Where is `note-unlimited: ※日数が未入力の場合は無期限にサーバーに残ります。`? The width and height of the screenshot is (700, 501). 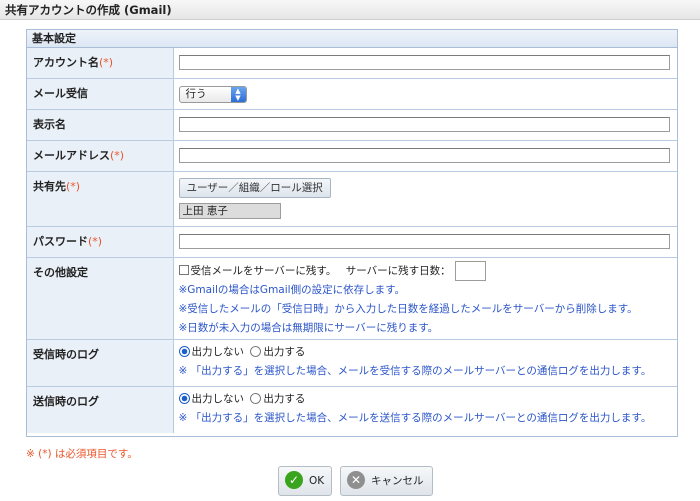 note-unlimited: ※日数が未入力の場合は無期限にサーバーに残ります。 is located at coordinates (308, 327).